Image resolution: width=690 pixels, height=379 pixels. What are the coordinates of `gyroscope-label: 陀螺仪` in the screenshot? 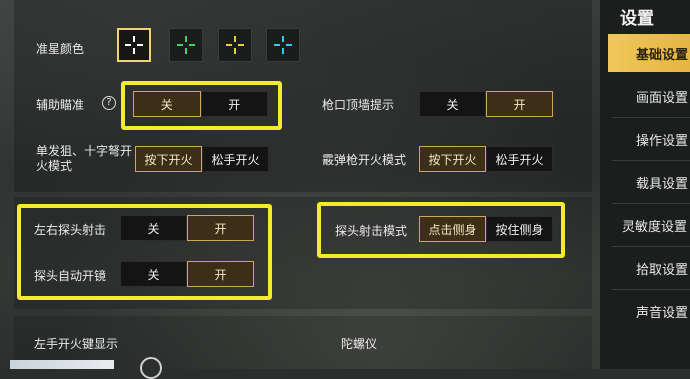 It's located at (359, 344).